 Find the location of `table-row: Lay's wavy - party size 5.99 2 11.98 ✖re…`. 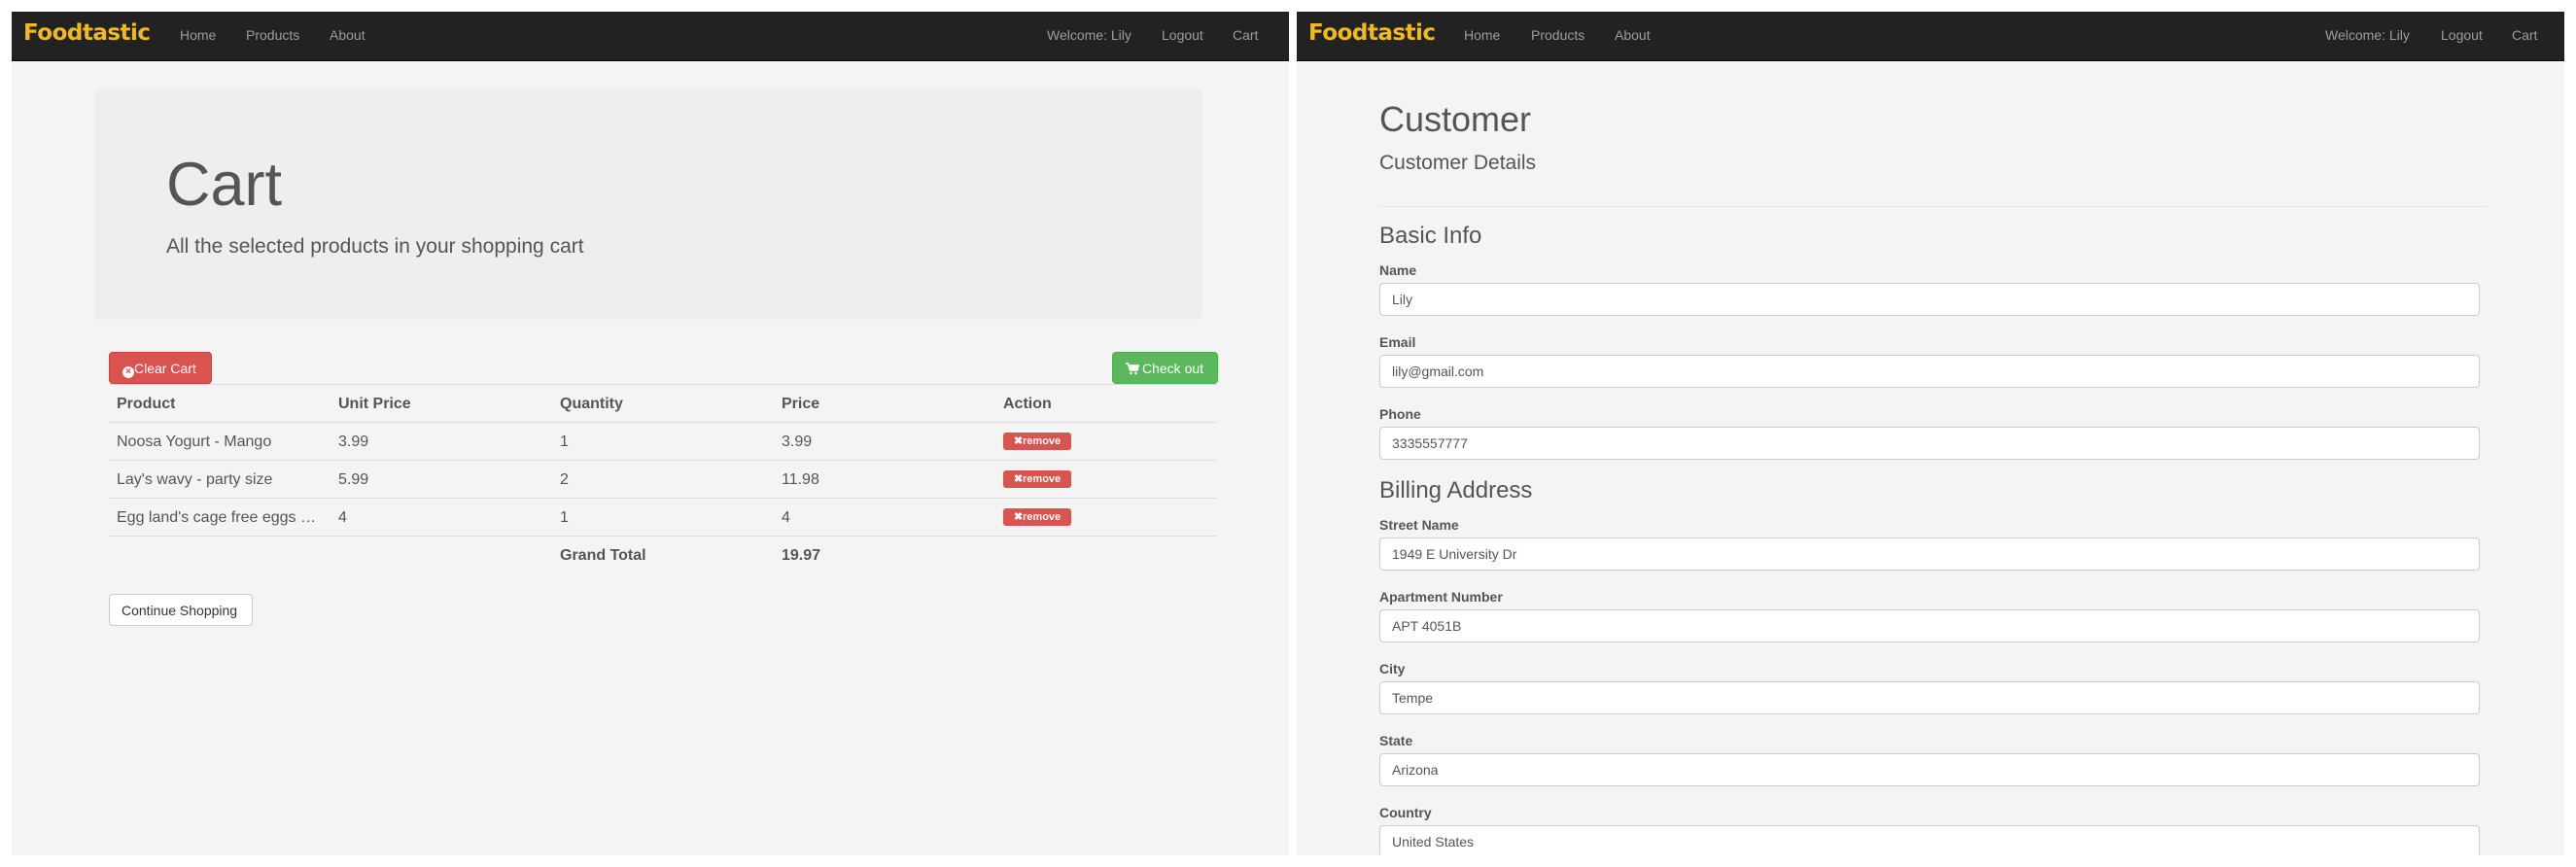

table-row: Lay's wavy - party size 5.99 2 11.98 ✖re… is located at coordinates (663, 479).